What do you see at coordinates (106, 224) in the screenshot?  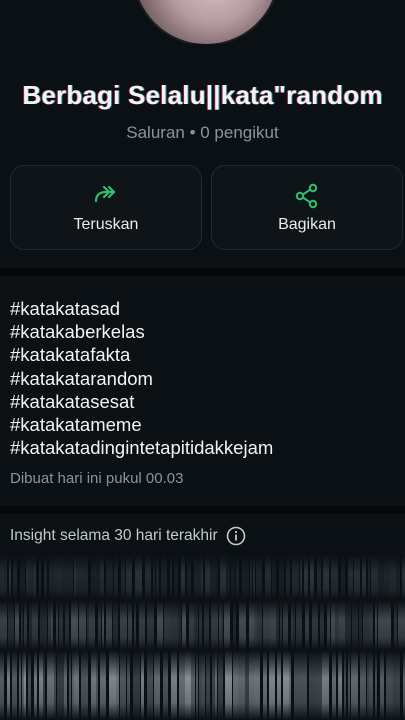 I see `forward-label: Teruskan` at bounding box center [106, 224].